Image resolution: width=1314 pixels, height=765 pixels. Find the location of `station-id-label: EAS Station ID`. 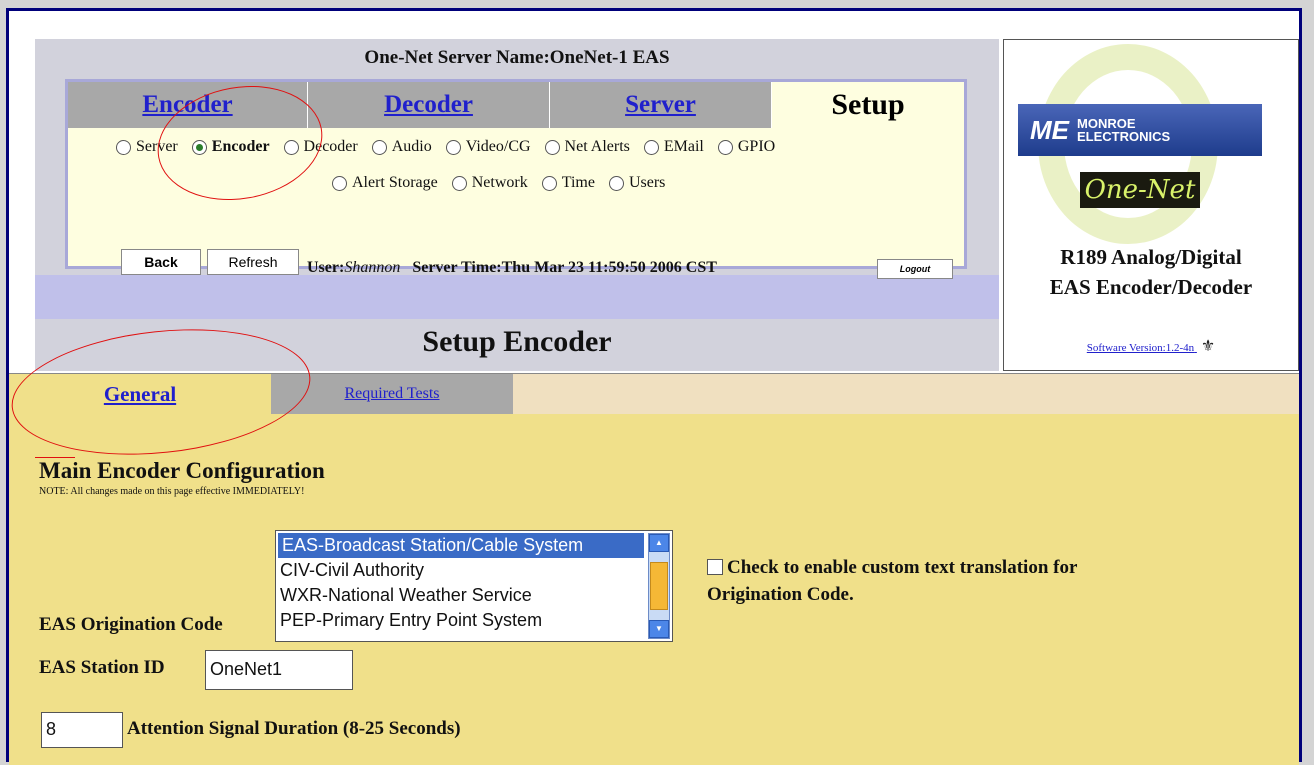

station-id-label: EAS Station ID is located at coordinates (102, 667).